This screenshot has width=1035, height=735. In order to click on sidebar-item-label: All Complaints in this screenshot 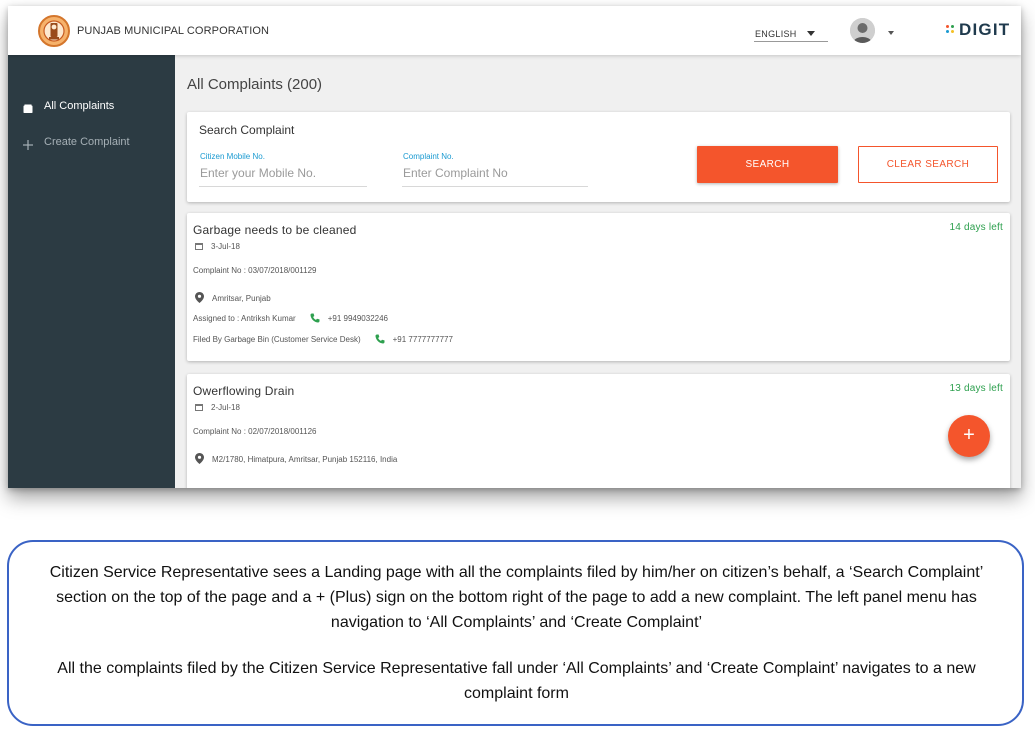, I will do `click(79, 106)`.